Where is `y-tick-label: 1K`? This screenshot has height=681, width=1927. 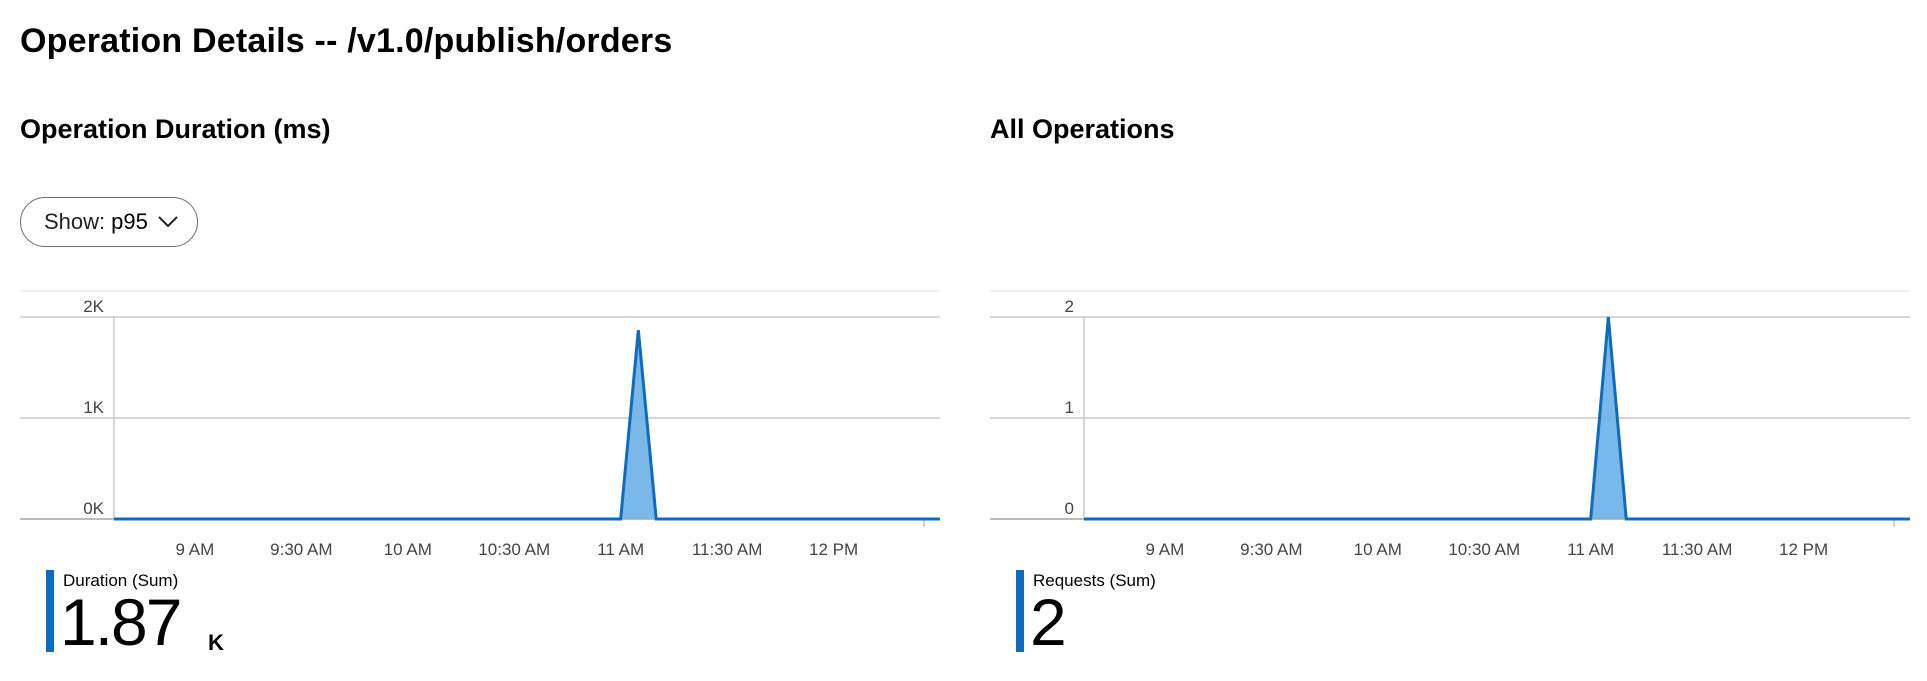
y-tick-label: 1K is located at coordinates (93, 407).